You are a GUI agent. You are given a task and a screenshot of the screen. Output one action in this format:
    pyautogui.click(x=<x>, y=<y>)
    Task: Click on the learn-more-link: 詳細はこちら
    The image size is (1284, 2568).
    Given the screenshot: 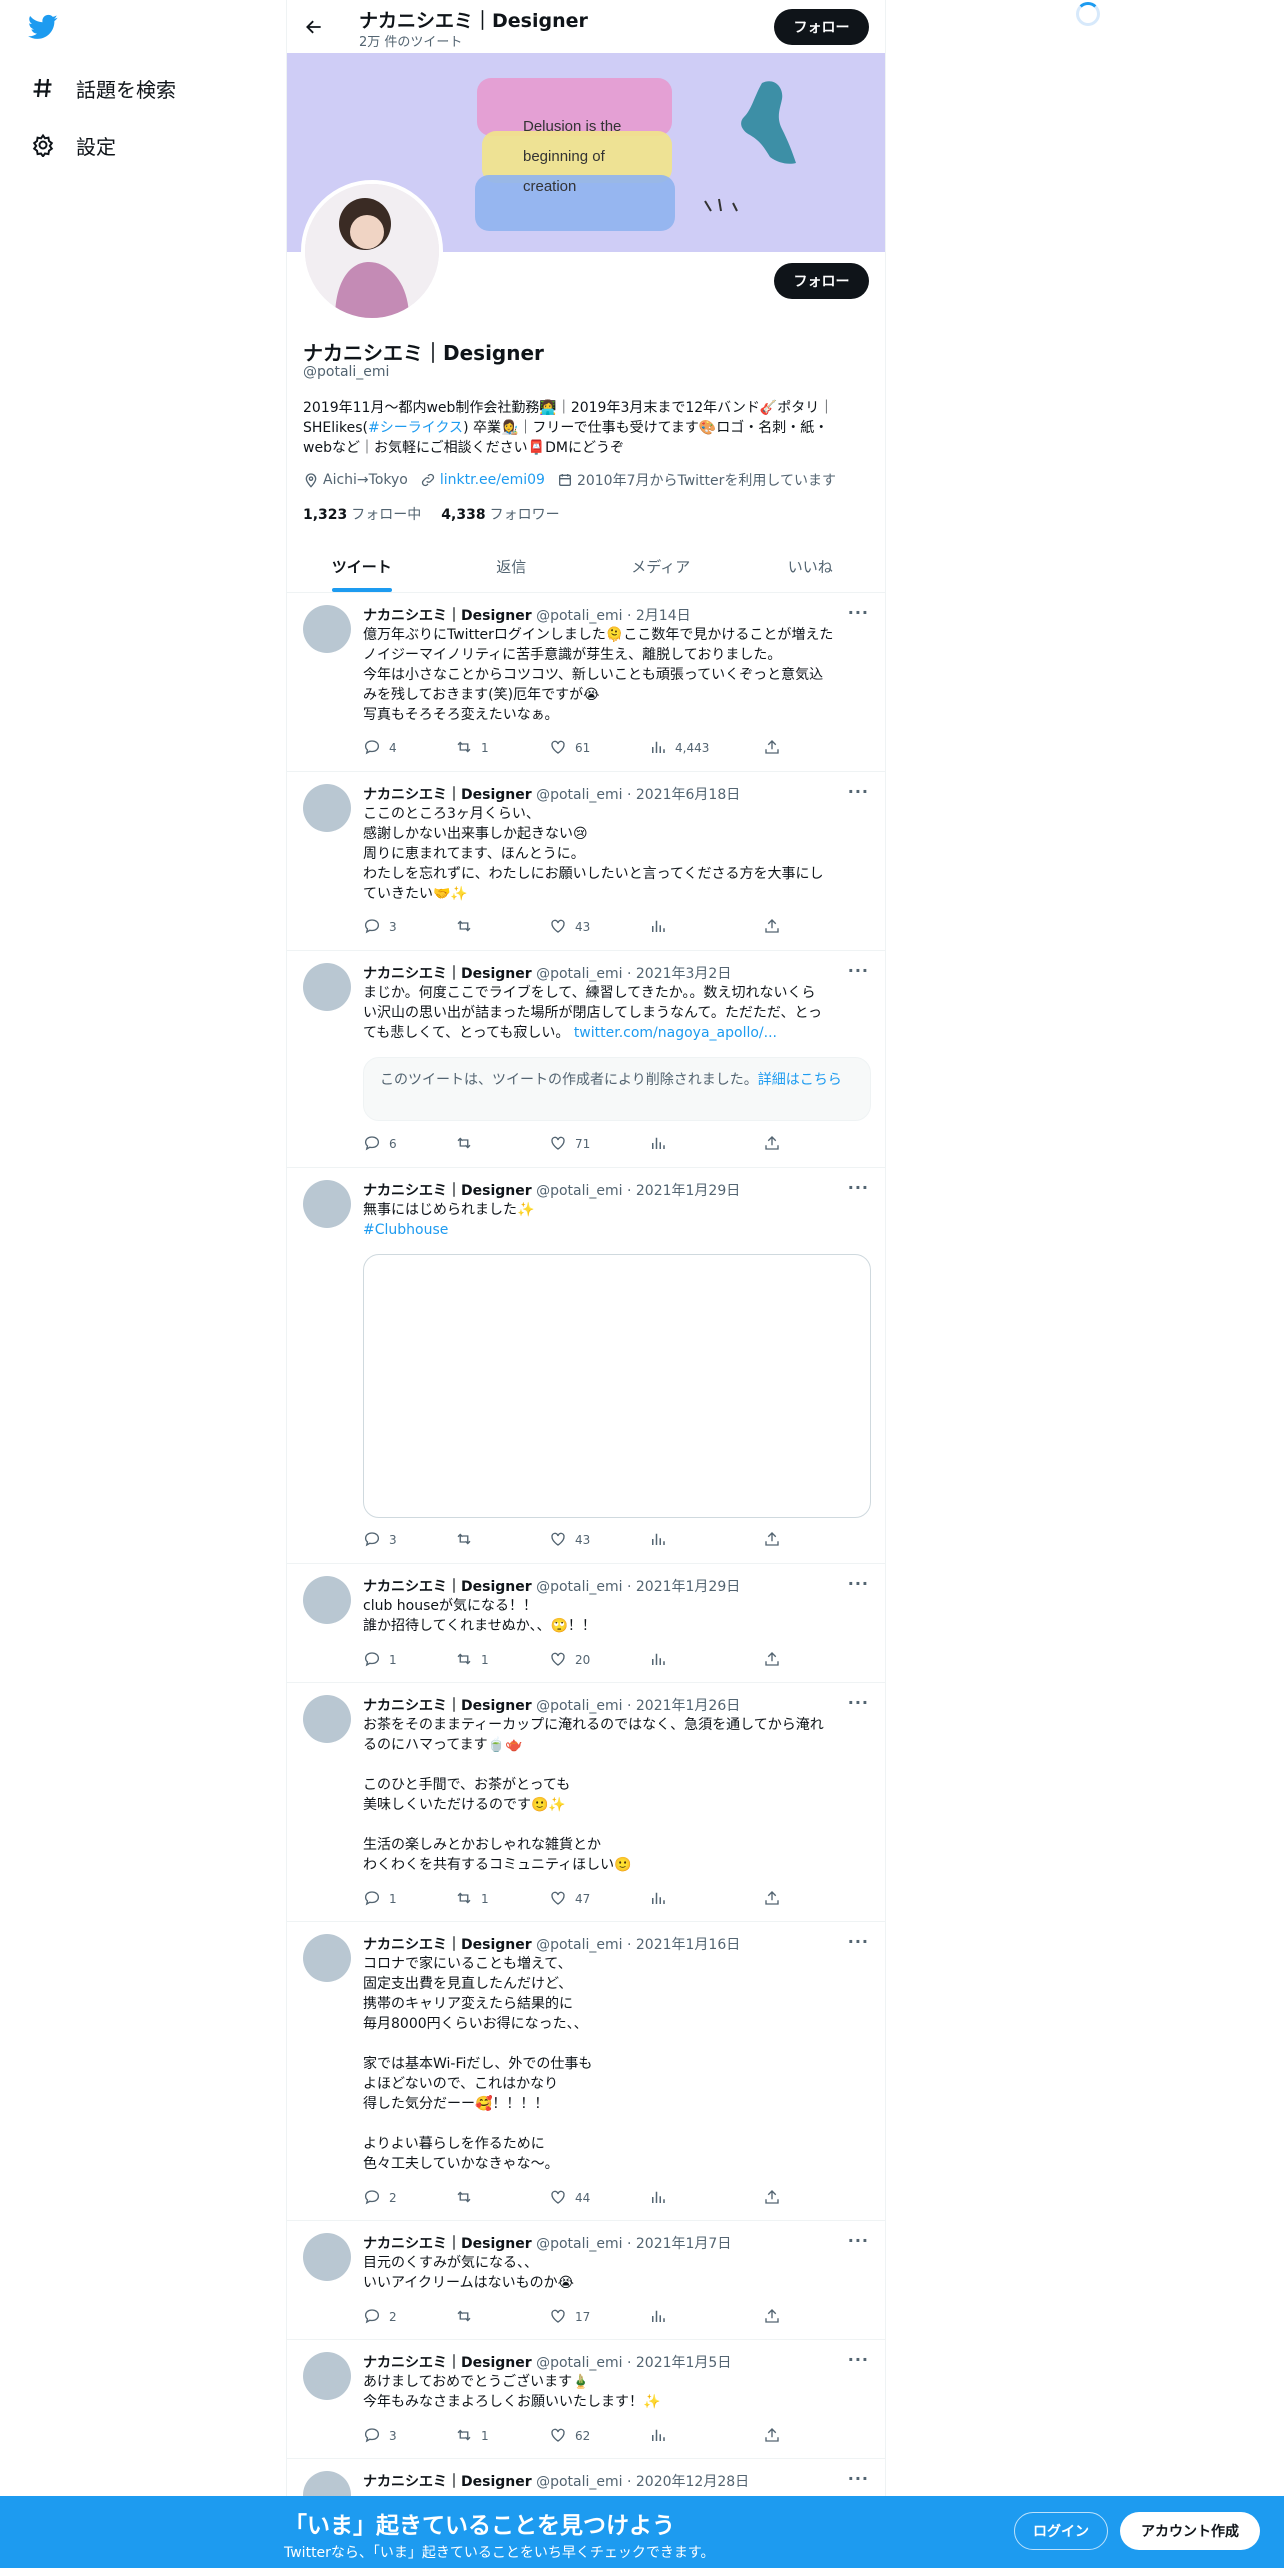 What is the action you would take?
    pyautogui.click(x=800, y=1080)
    